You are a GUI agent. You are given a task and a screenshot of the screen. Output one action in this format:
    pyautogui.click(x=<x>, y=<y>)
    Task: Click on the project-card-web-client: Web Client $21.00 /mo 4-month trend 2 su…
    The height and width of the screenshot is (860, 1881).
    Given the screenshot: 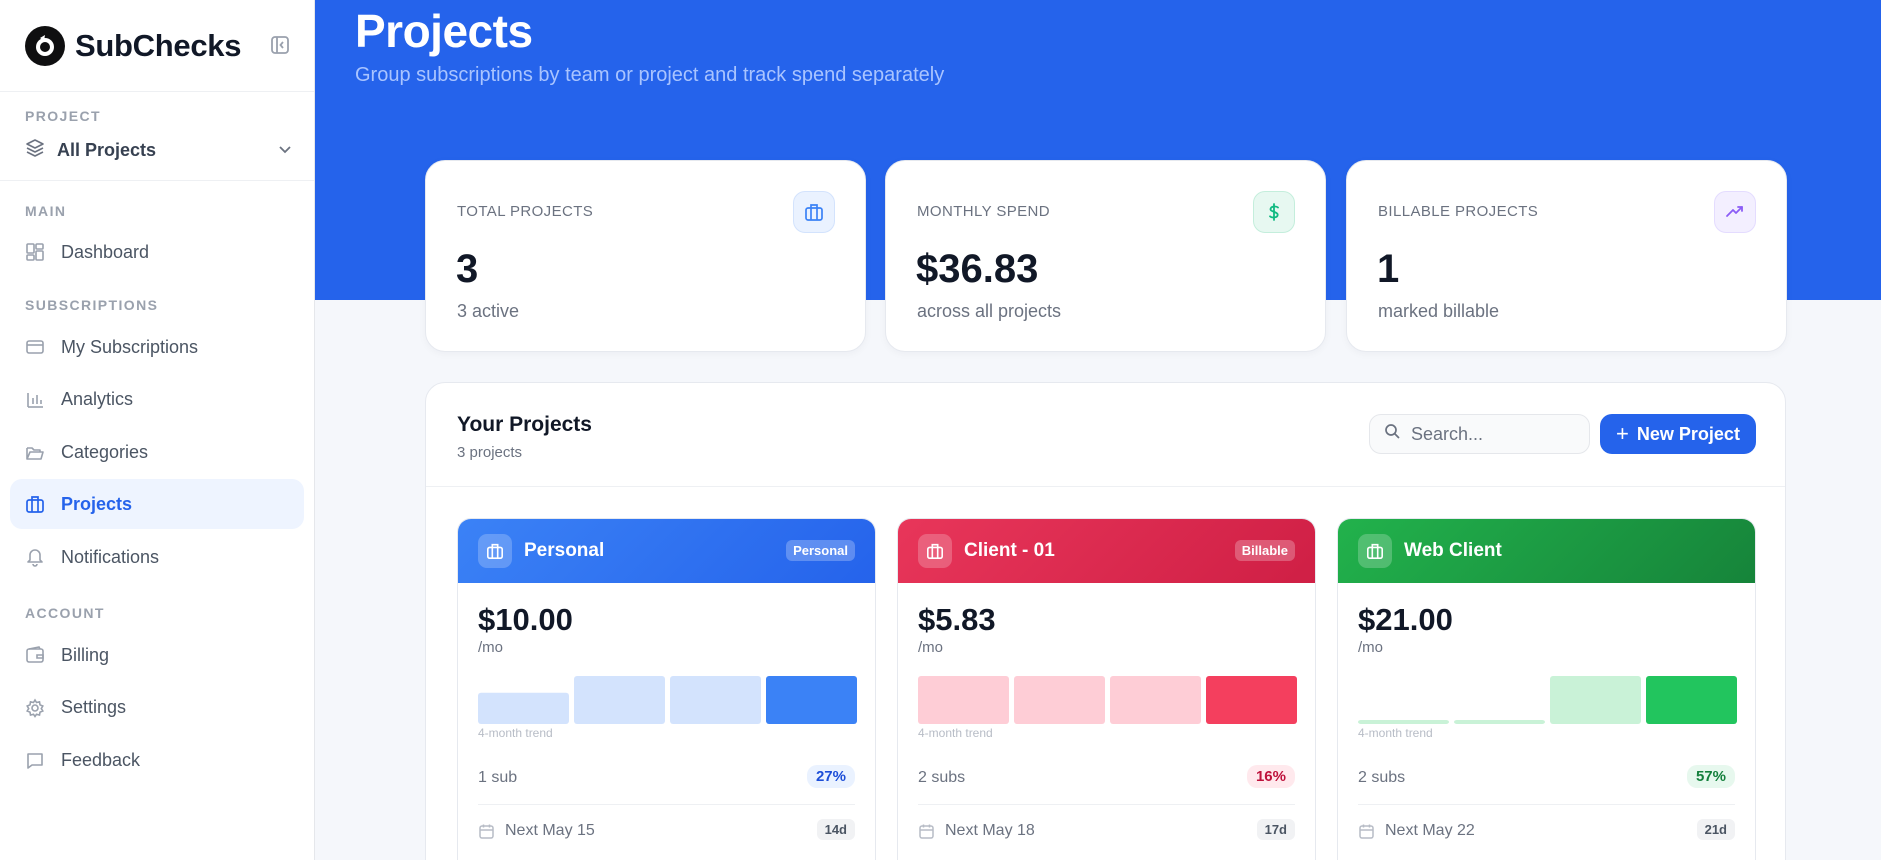 What is the action you would take?
    pyautogui.click(x=1546, y=689)
    